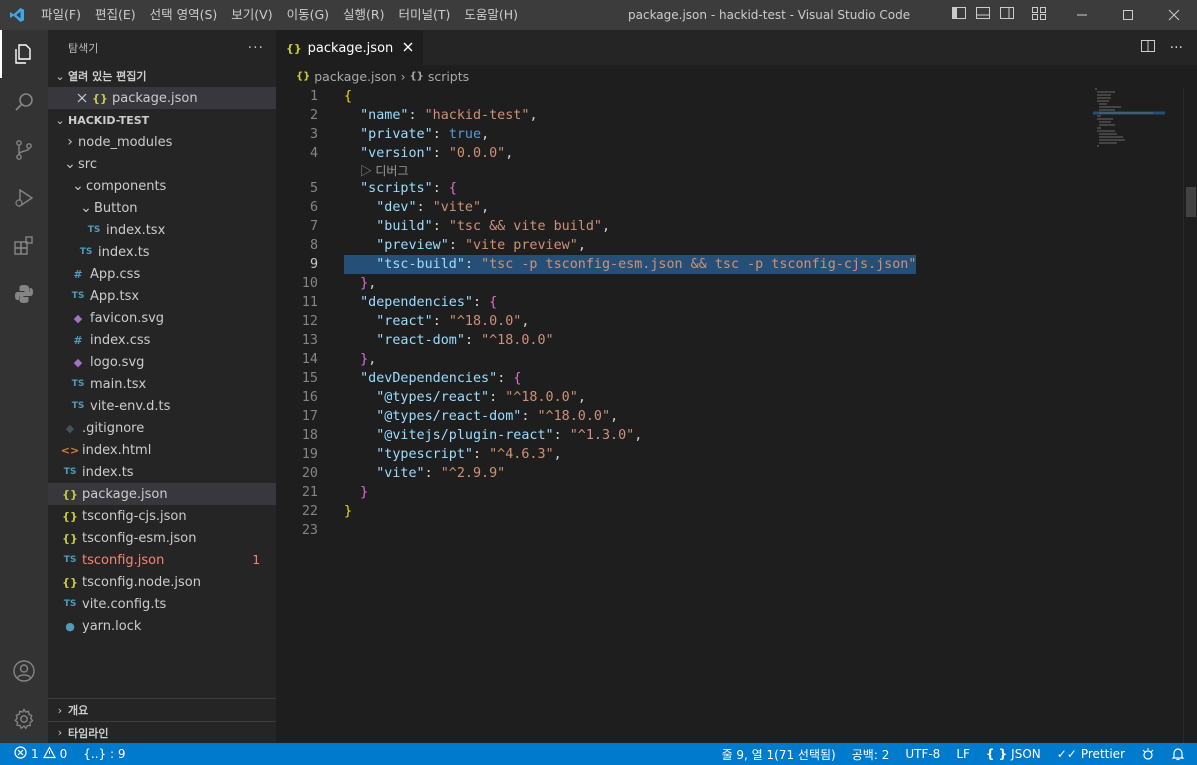 The height and width of the screenshot is (765, 1197). I want to click on explorer-header: 탐색기 ···, so click(162, 47).